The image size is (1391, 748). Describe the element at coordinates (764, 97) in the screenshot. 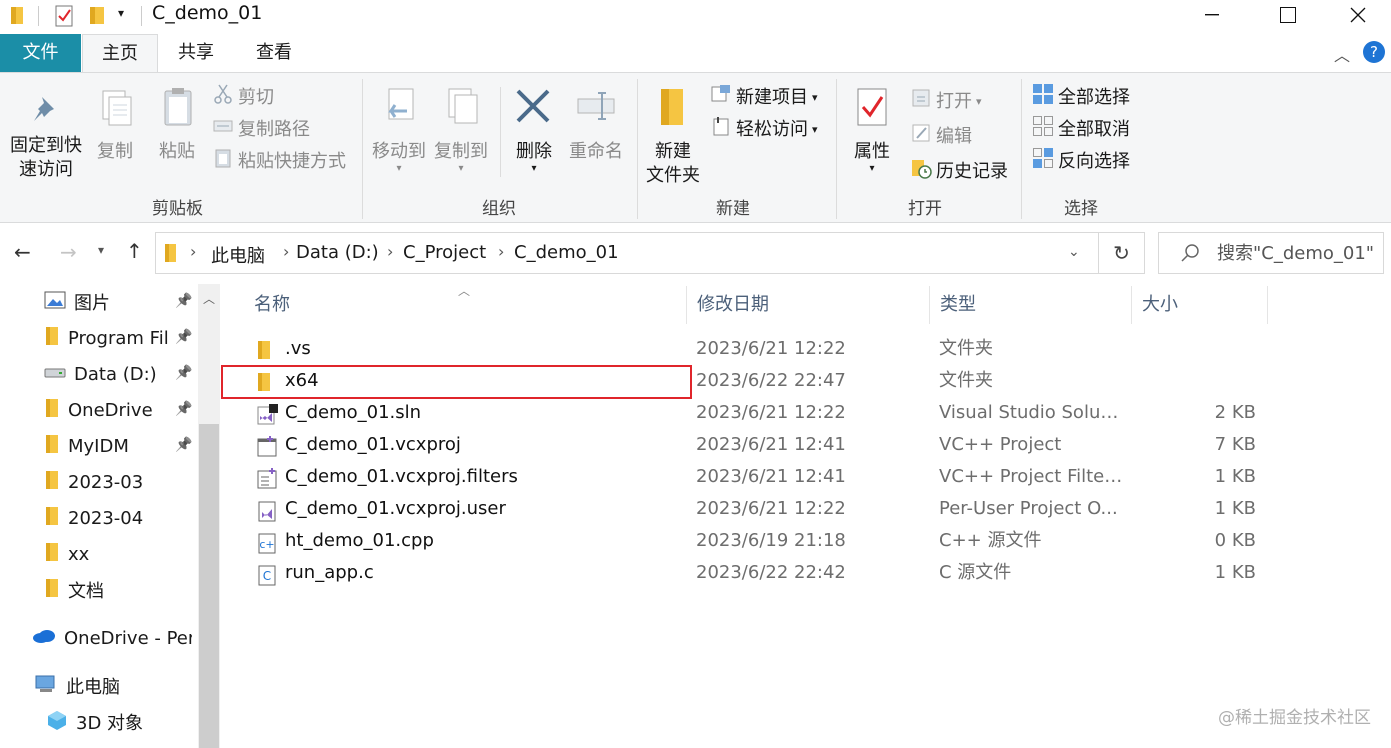

I see `new-item-button: 新建项目 ▾` at that location.